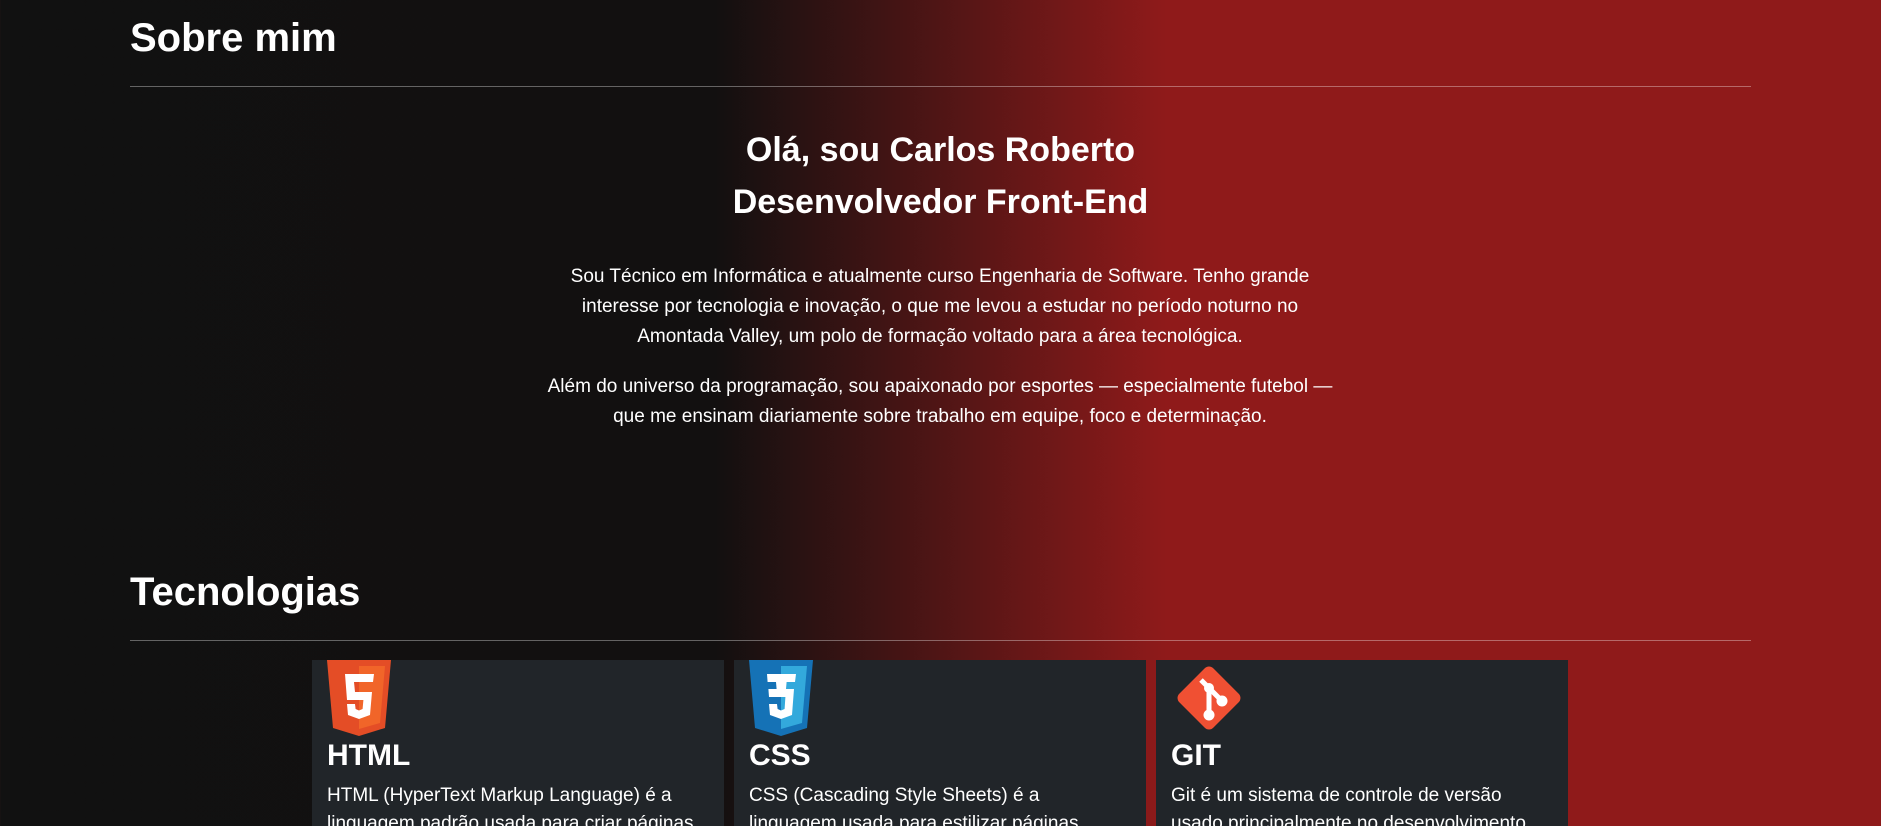  What do you see at coordinates (940, 38) in the screenshot?
I see `about-title-wrapper: Sobre mim` at bounding box center [940, 38].